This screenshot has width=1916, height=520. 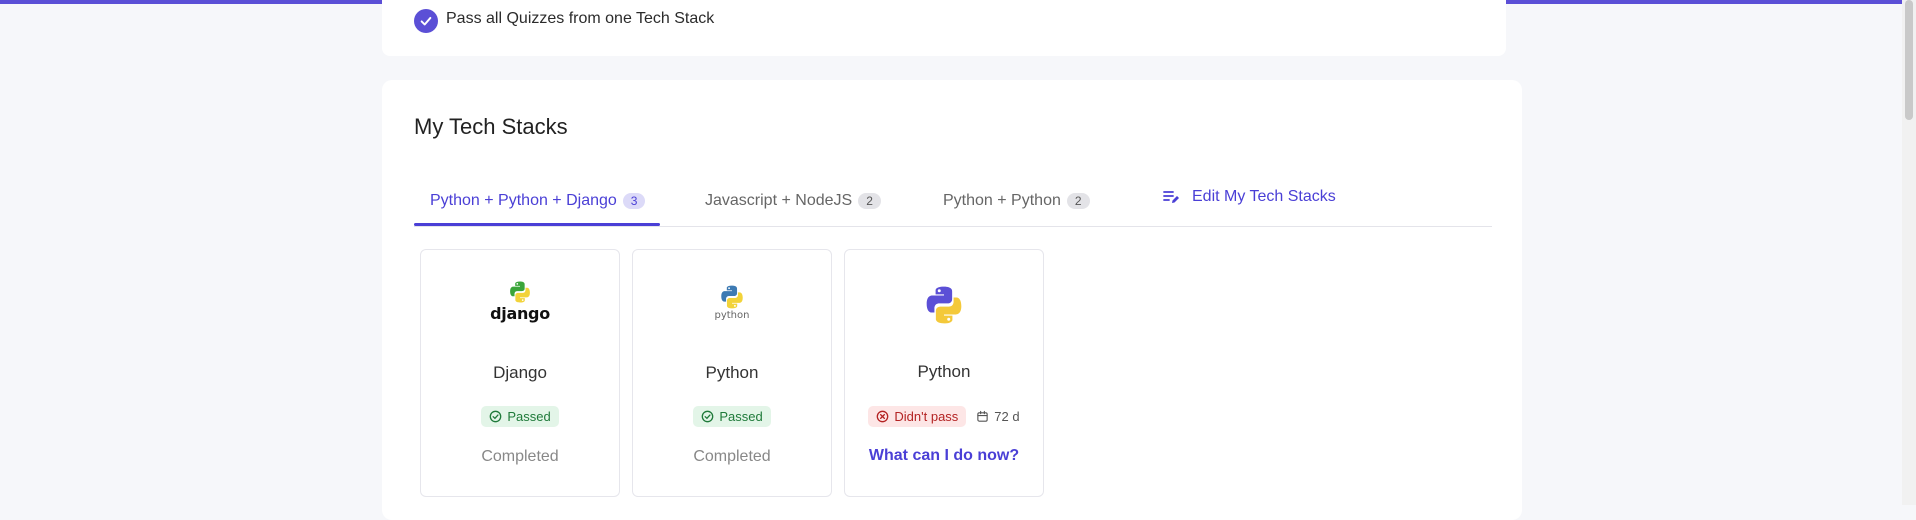 What do you see at coordinates (426, 21) in the screenshot?
I see `check-icon` at bounding box center [426, 21].